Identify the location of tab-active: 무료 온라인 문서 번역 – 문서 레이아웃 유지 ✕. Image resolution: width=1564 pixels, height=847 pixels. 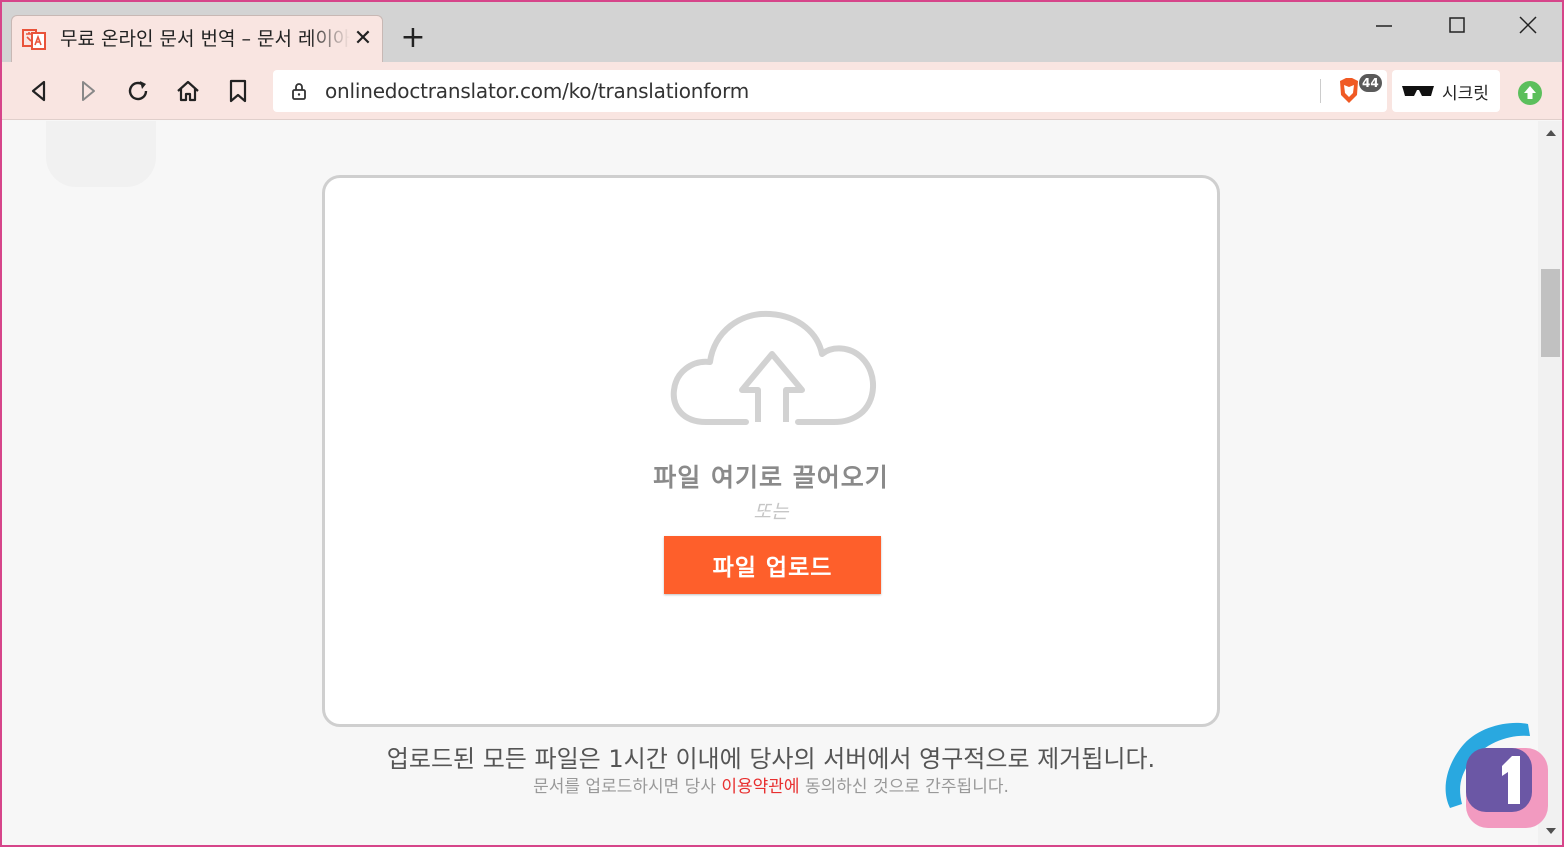
(197, 38).